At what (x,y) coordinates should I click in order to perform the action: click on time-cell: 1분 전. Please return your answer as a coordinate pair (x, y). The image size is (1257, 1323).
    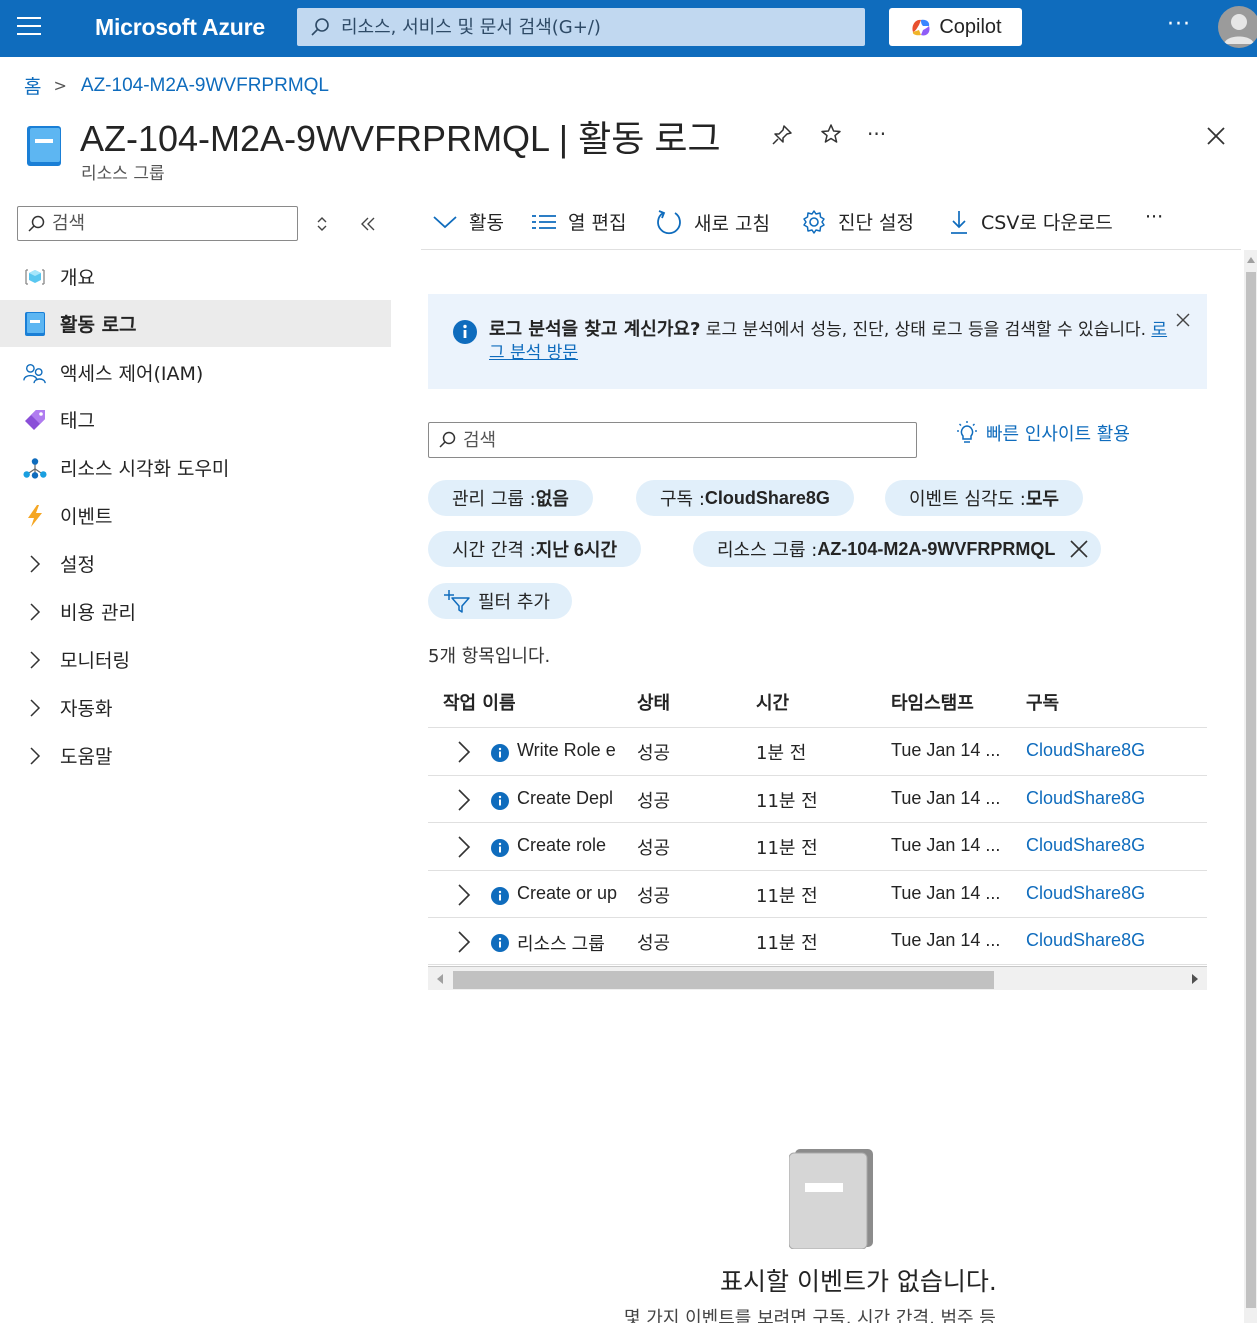
    Looking at the image, I should click on (781, 753).